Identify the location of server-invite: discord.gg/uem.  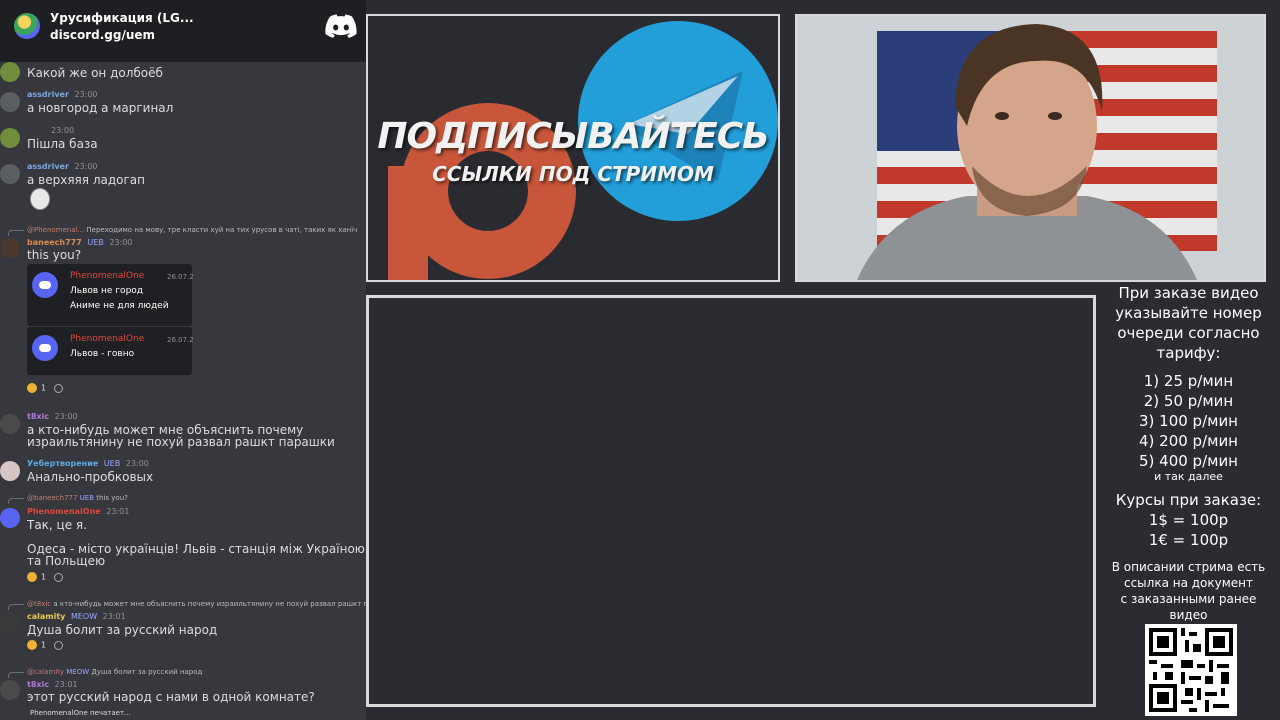
(102, 35).